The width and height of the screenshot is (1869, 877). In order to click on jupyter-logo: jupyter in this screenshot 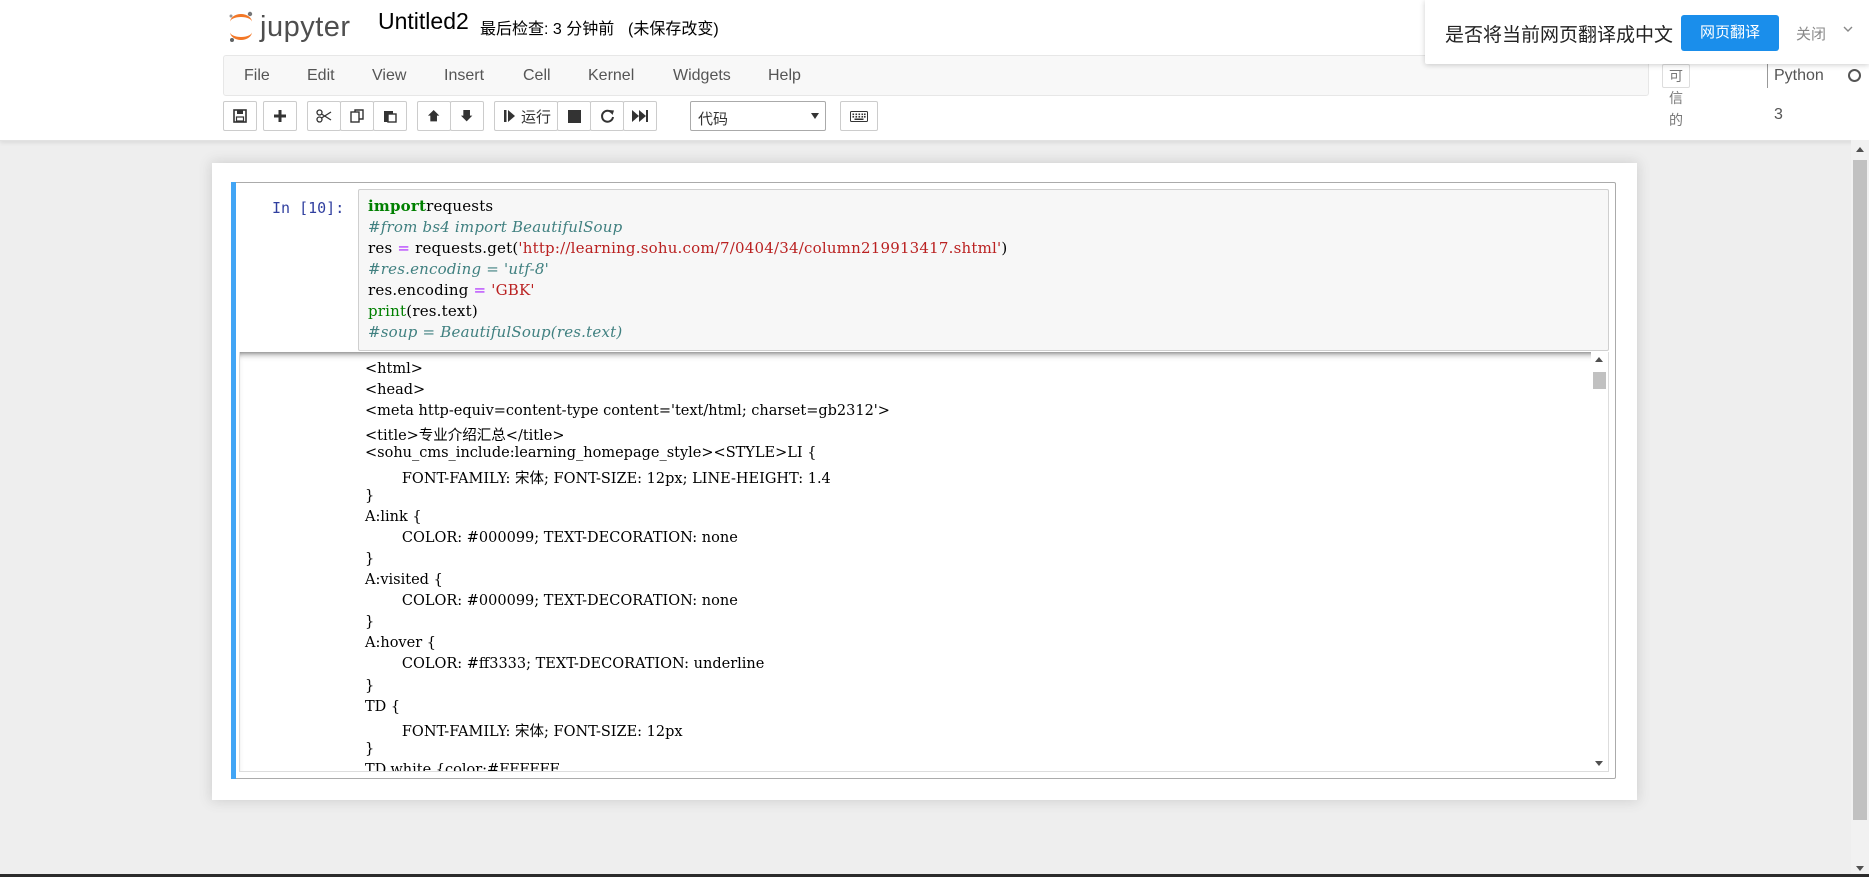, I will do `click(288, 27)`.